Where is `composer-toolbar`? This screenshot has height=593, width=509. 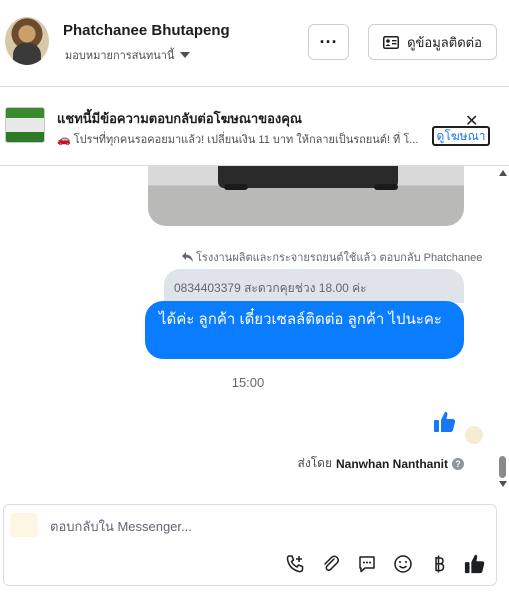 composer-toolbar is located at coordinates (385, 564).